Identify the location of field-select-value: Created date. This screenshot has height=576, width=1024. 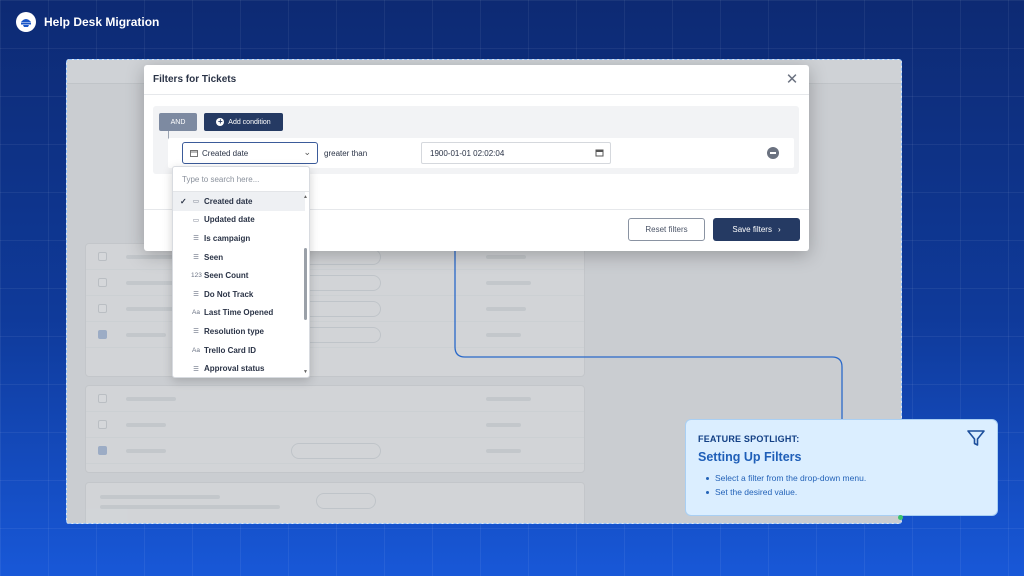
(225, 153).